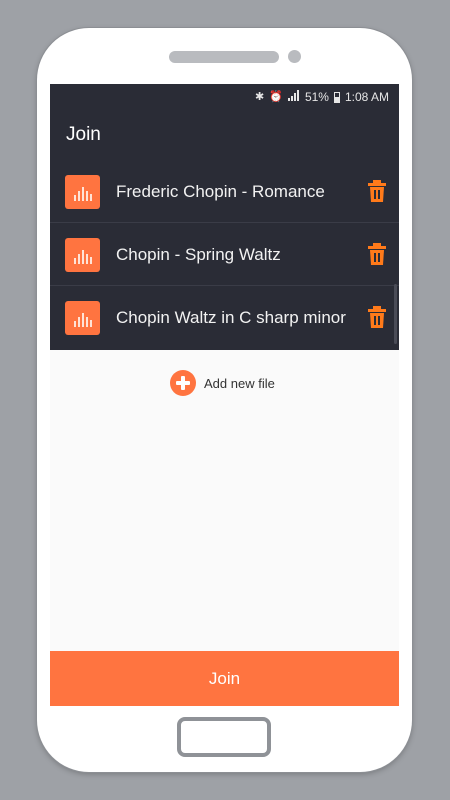 The width and height of the screenshot is (450, 800). What do you see at coordinates (395, 314) in the screenshot?
I see `scrollbar` at bounding box center [395, 314].